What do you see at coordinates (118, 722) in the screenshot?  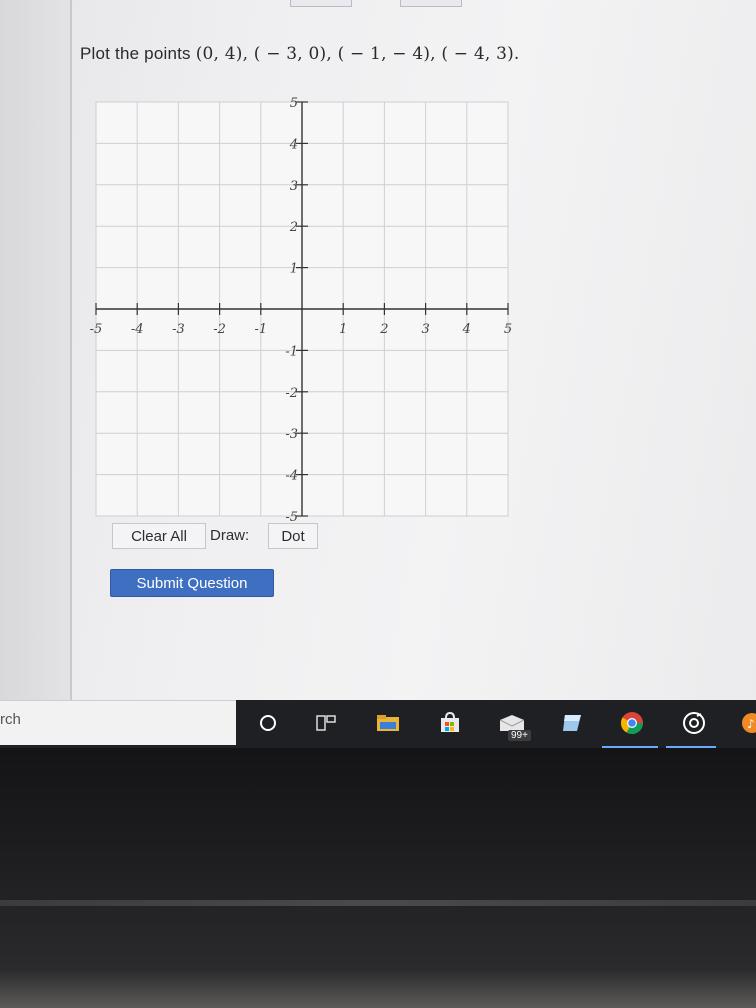 I see `taskbar-search-box: rch` at bounding box center [118, 722].